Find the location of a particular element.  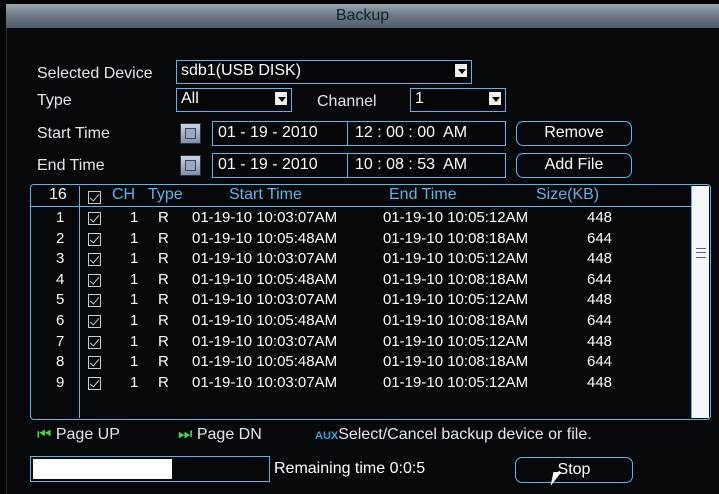

end-minute: 08 is located at coordinates (395, 164).